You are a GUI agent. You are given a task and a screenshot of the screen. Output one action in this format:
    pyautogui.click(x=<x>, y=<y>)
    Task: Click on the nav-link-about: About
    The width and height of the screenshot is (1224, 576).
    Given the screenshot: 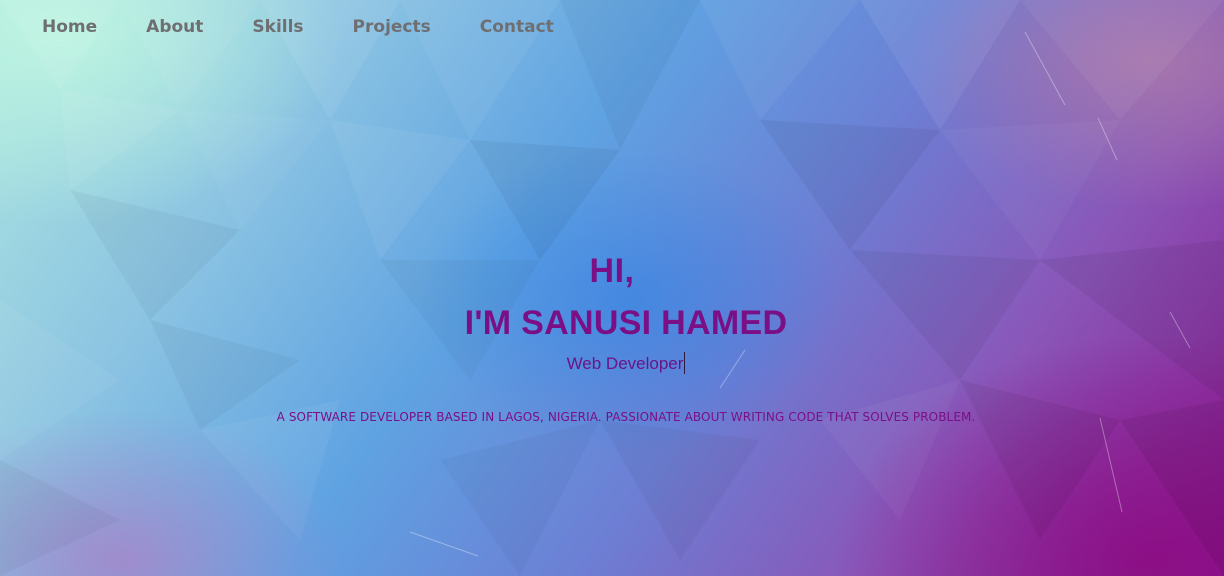 What is the action you would take?
    pyautogui.click(x=174, y=27)
    